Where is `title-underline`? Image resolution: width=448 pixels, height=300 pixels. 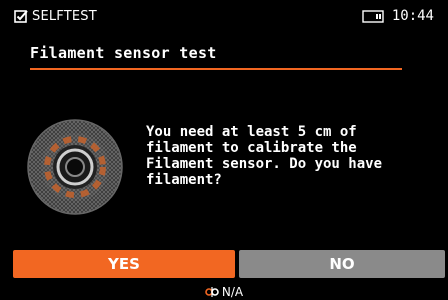 title-underline is located at coordinates (216, 69).